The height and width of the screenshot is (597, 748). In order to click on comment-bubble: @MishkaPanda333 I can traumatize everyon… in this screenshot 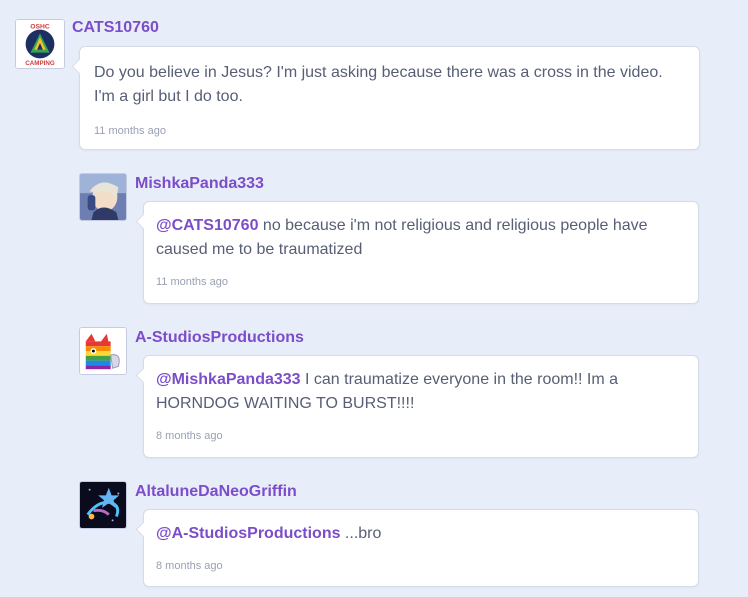, I will do `click(421, 406)`.